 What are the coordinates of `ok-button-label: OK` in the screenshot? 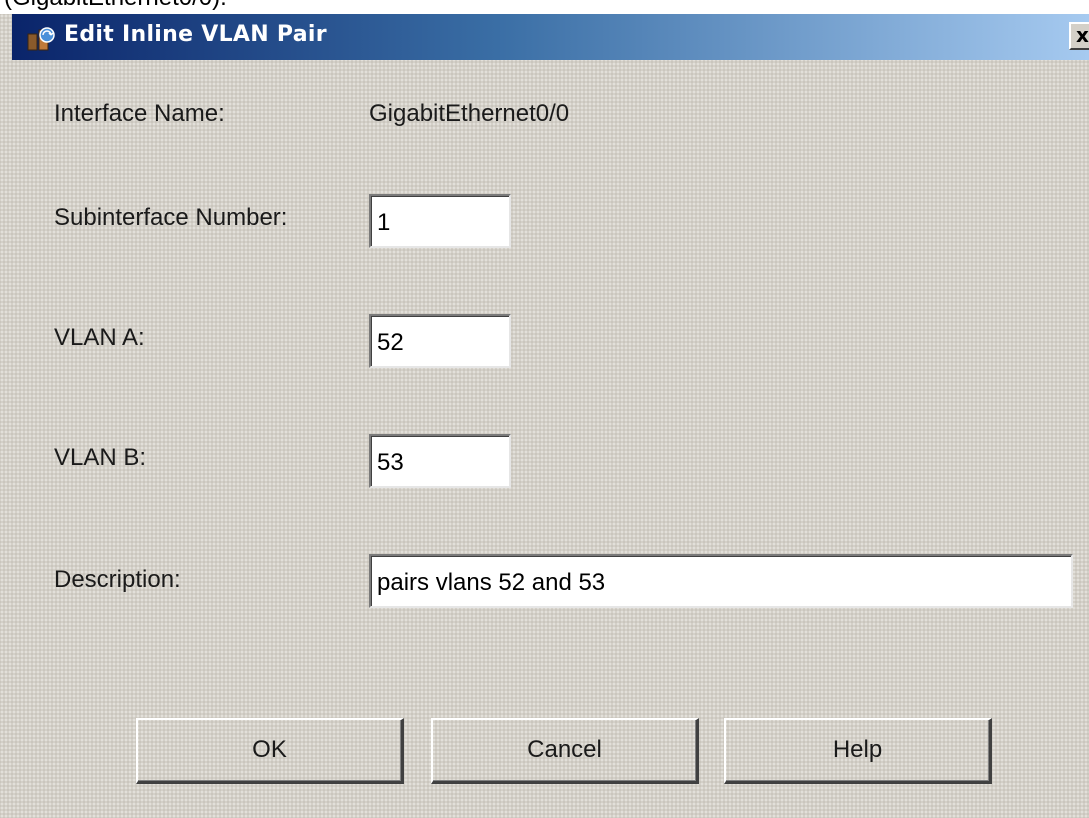 It's located at (269, 749).